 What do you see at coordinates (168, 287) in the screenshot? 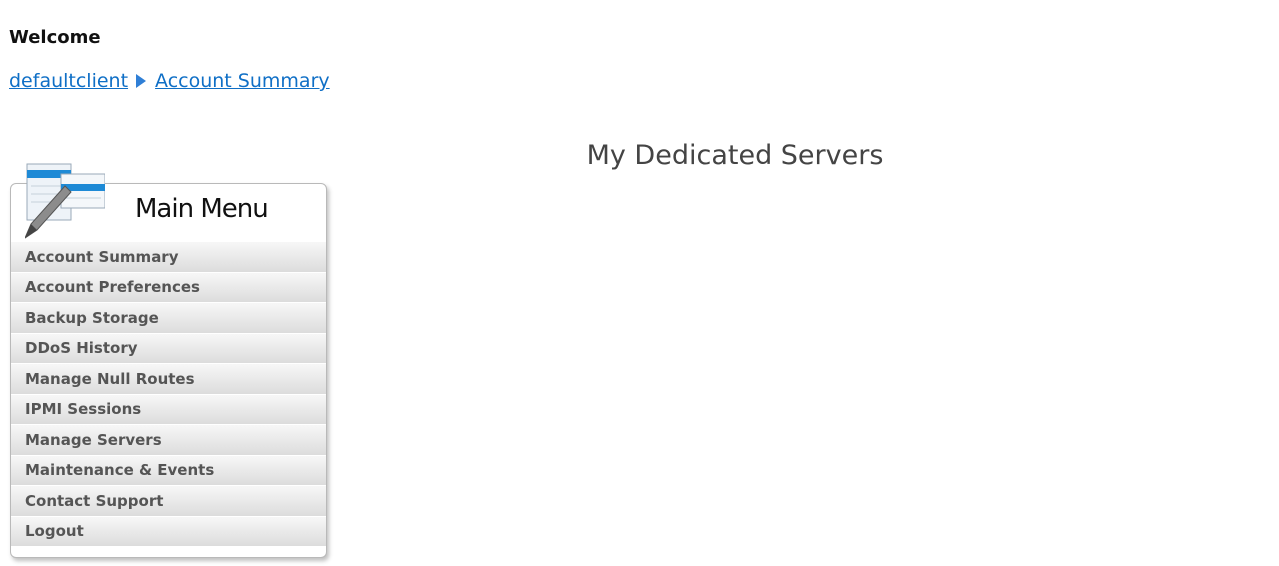
I see `menu-item-account-preferences: Account Preferences` at bounding box center [168, 287].